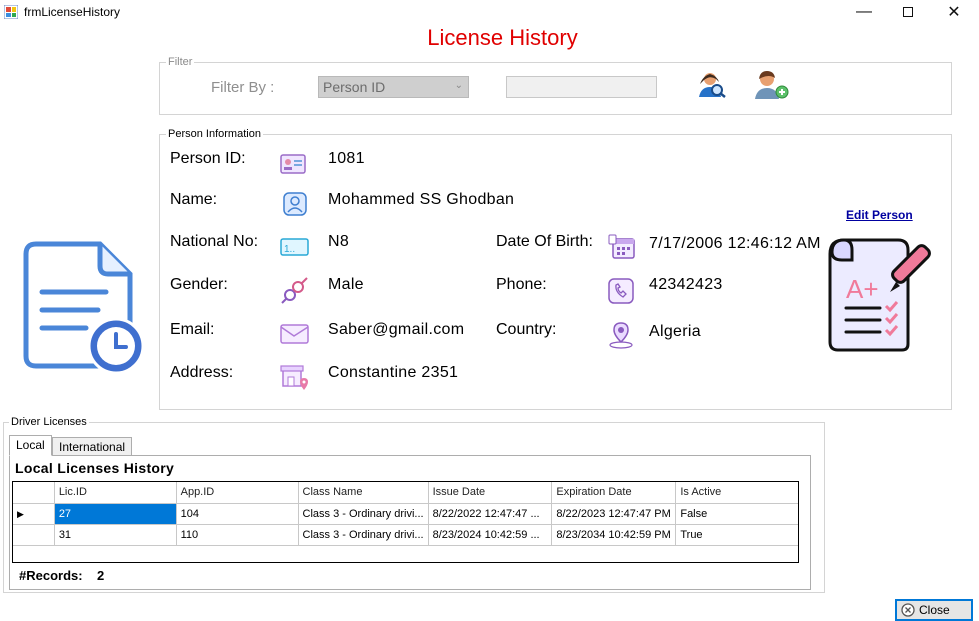 The height and width of the screenshot is (621, 979). What do you see at coordinates (621, 246) in the screenshot?
I see `calendar-icon` at bounding box center [621, 246].